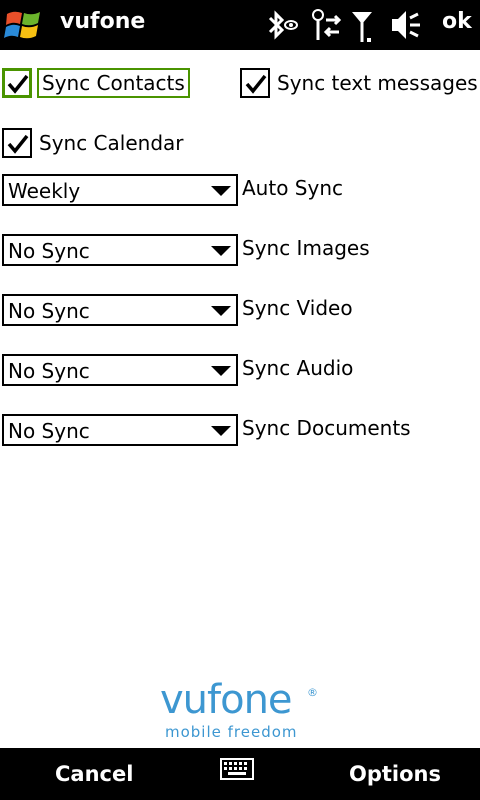  I want to click on keyboard-icon, so click(237, 770).